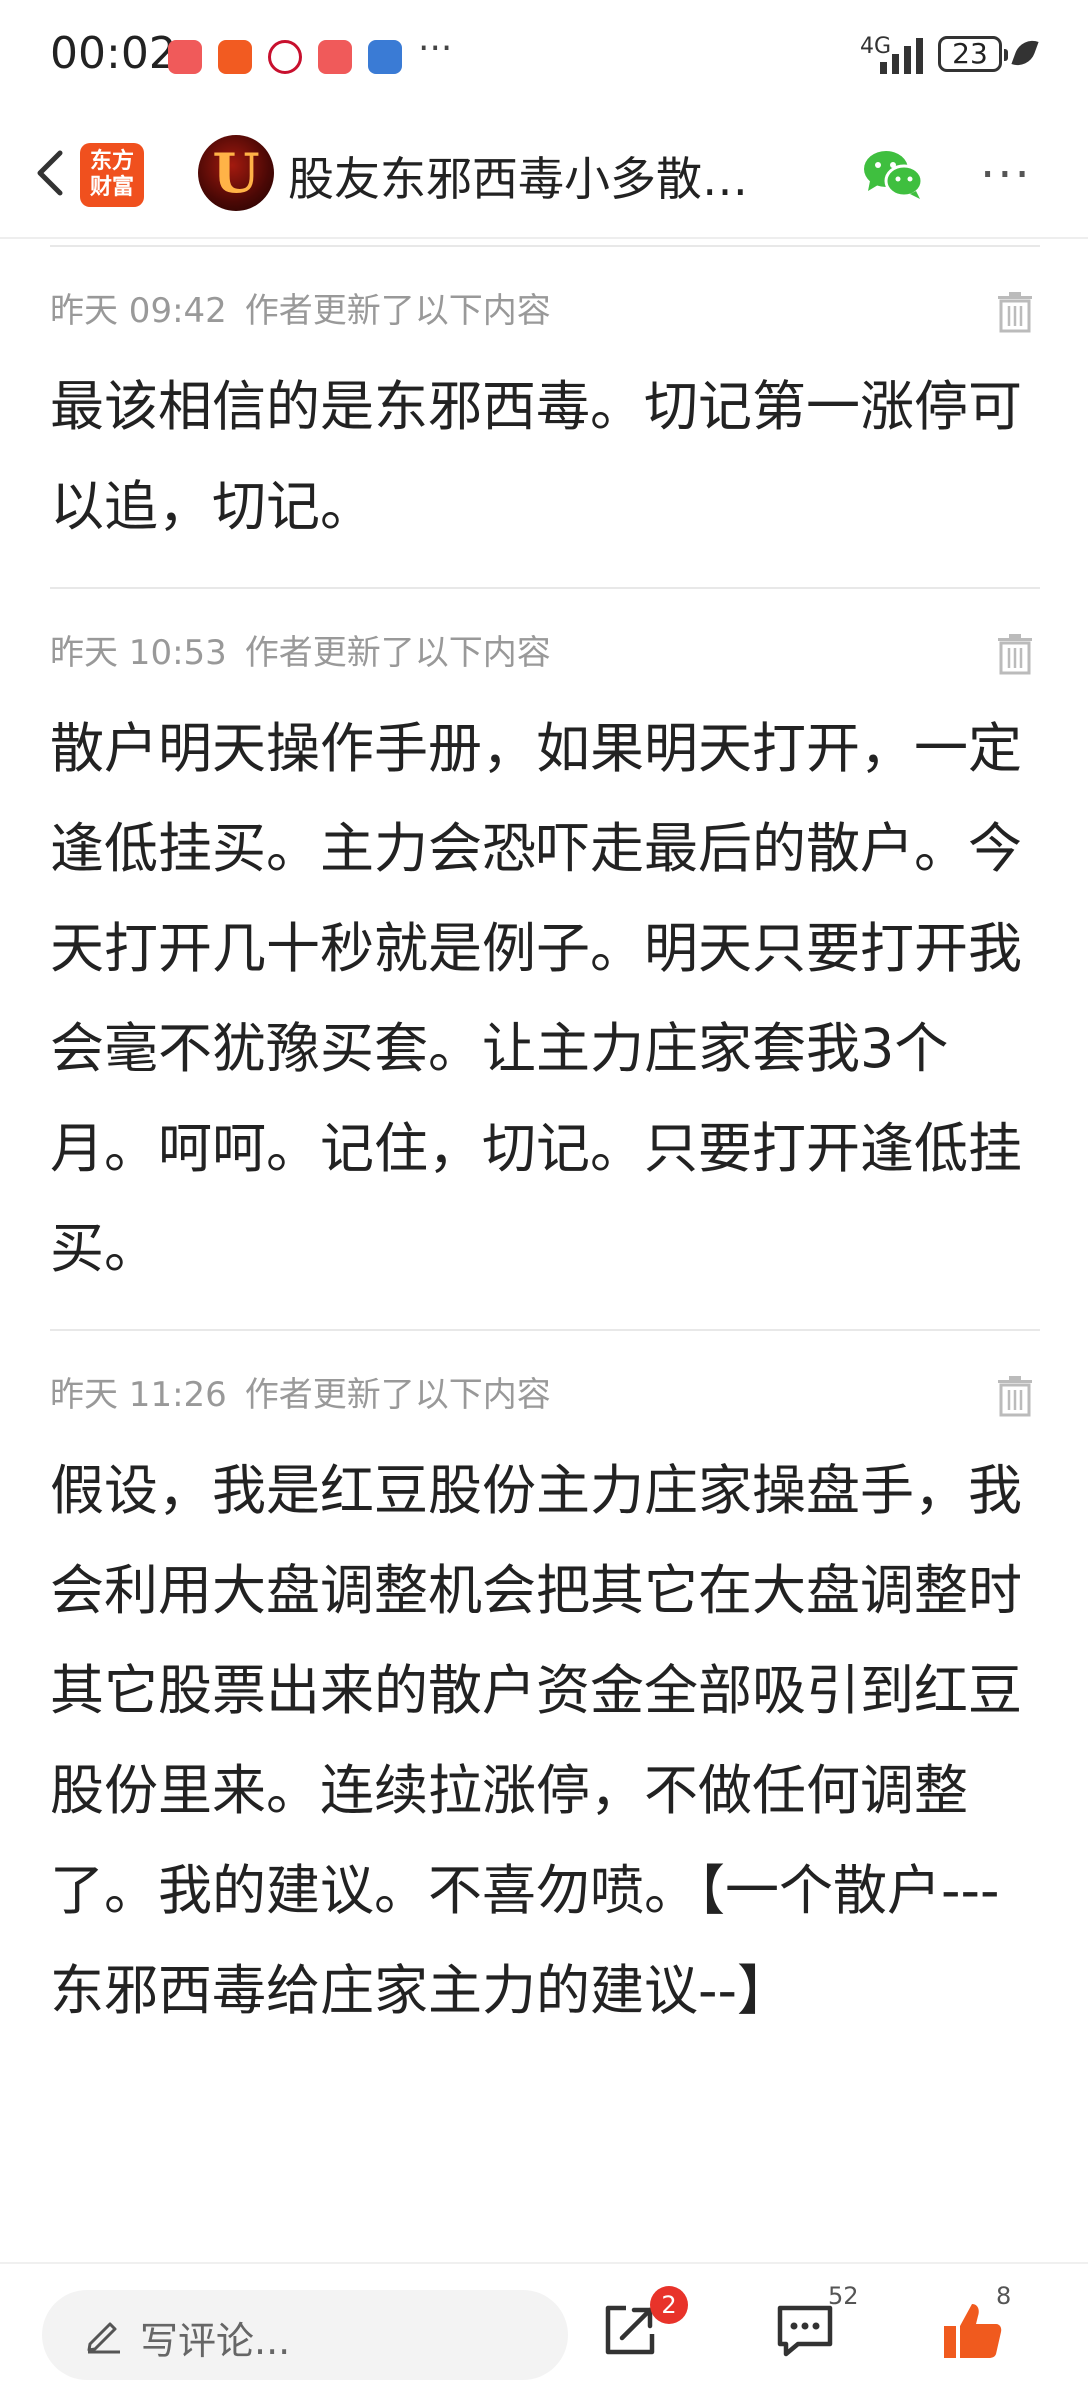  What do you see at coordinates (103, 2338) in the screenshot?
I see `pen-icon` at bounding box center [103, 2338].